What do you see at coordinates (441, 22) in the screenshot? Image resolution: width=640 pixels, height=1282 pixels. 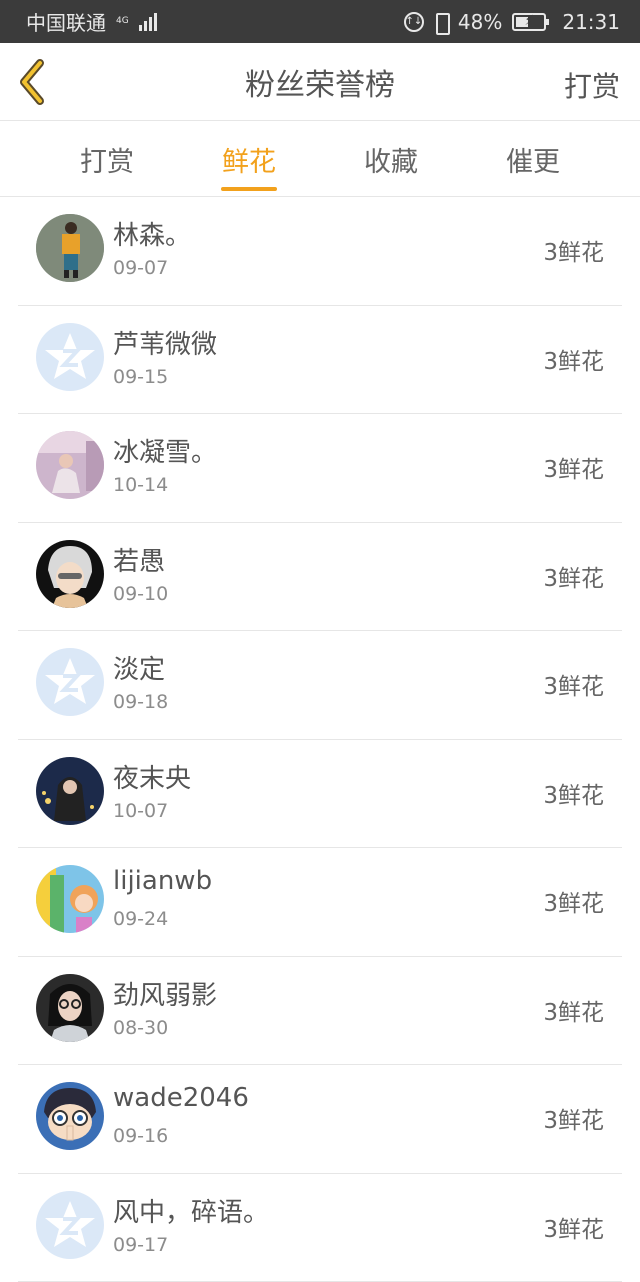 I see `vibrate-icon` at bounding box center [441, 22].